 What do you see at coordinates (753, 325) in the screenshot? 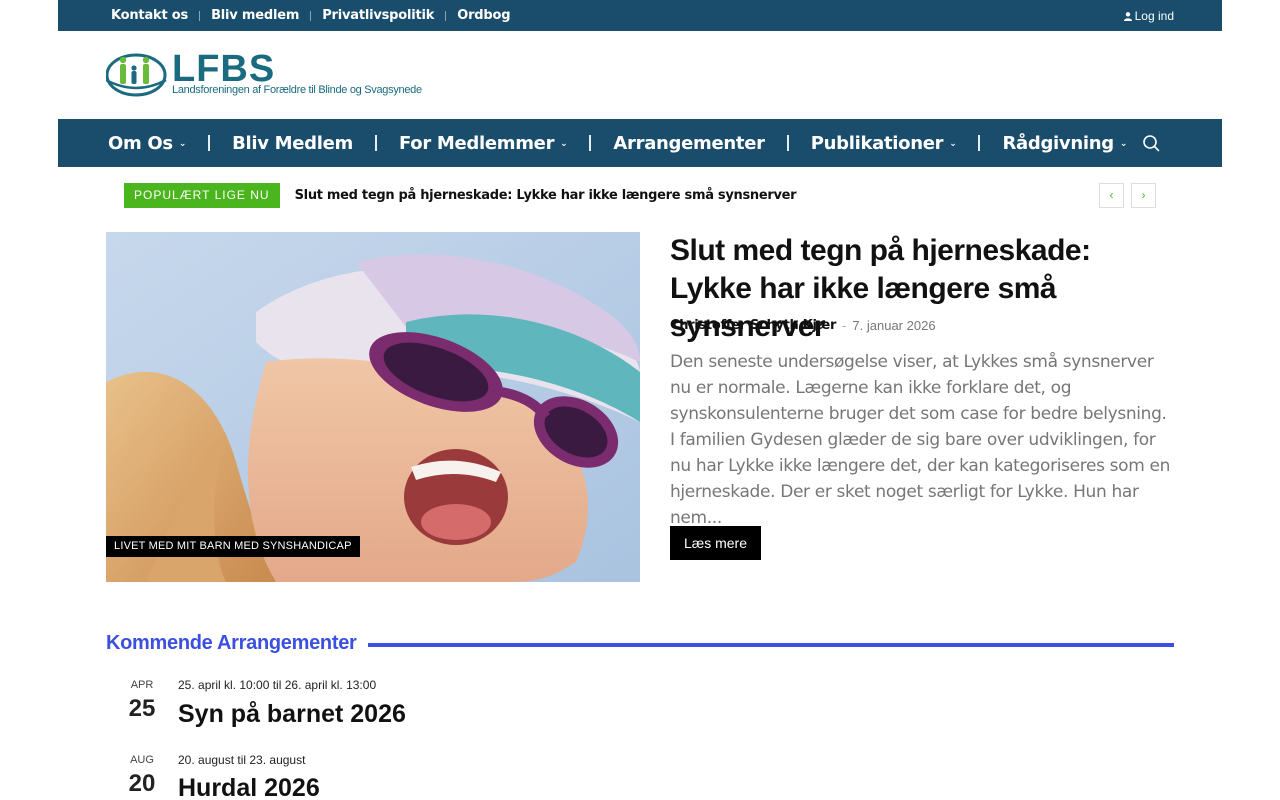
I see `author-name: Christoffer Schyth Kjær` at bounding box center [753, 325].